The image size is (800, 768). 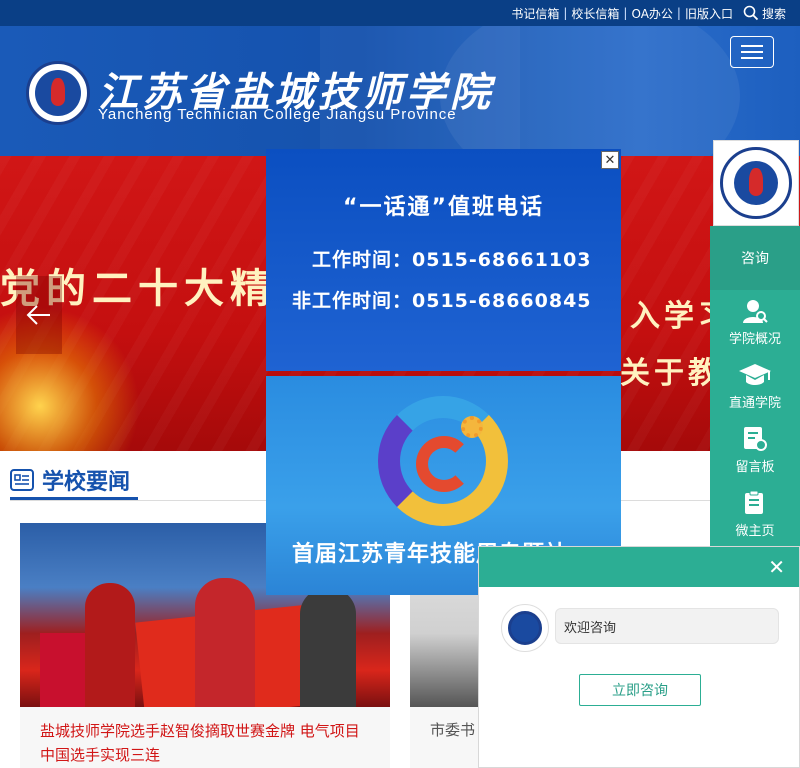 What do you see at coordinates (755, 467) in the screenshot?
I see `side-item-label: 留言板` at bounding box center [755, 467].